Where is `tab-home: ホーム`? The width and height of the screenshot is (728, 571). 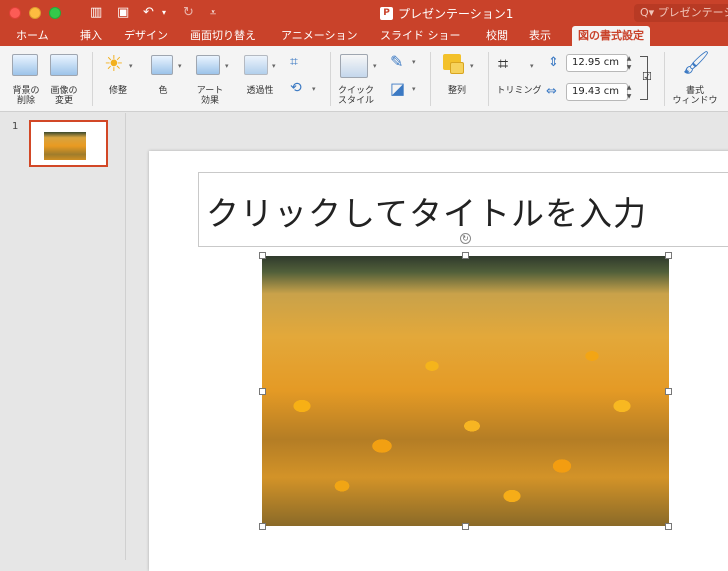
tab-home: ホーム is located at coordinates (32, 36).